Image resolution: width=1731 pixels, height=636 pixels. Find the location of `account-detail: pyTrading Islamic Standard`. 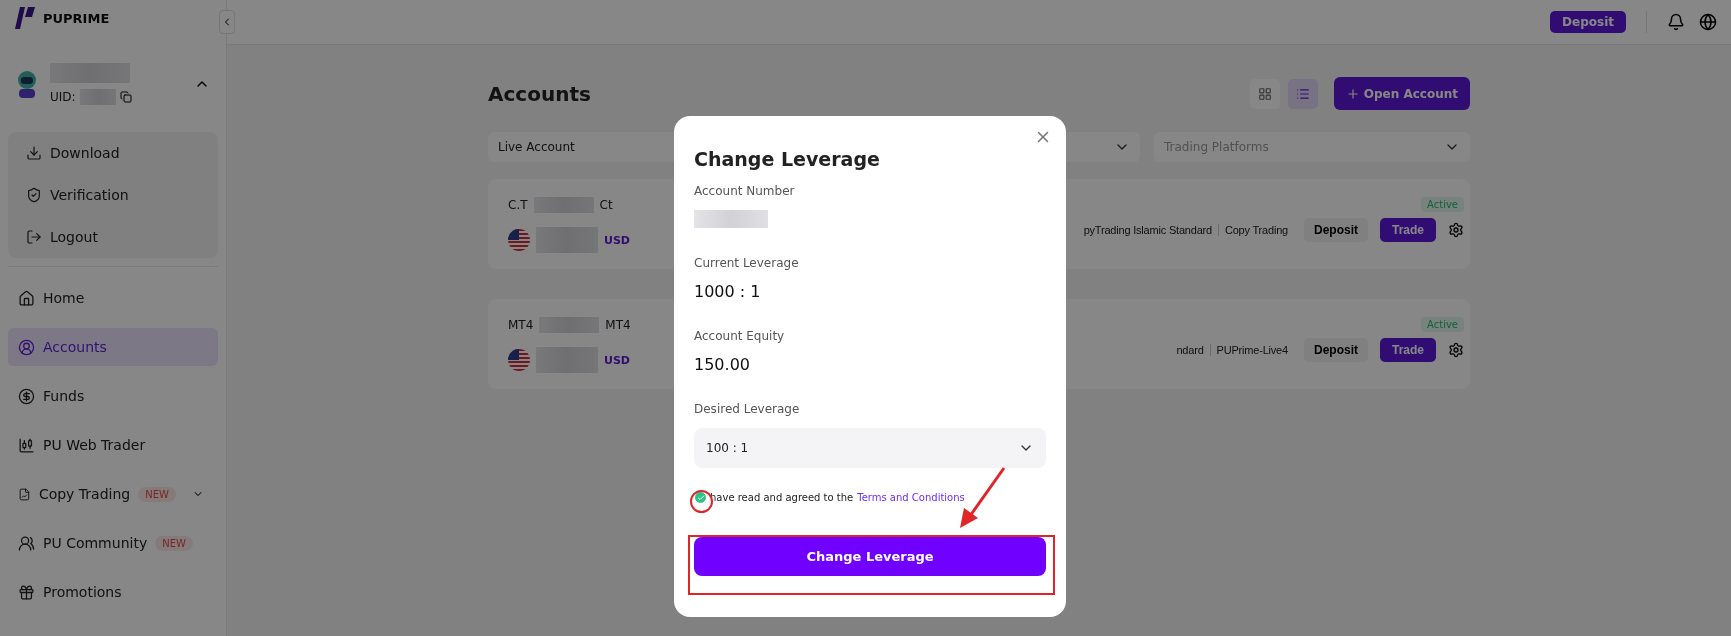

account-detail: pyTrading Islamic Standard is located at coordinates (1147, 230).